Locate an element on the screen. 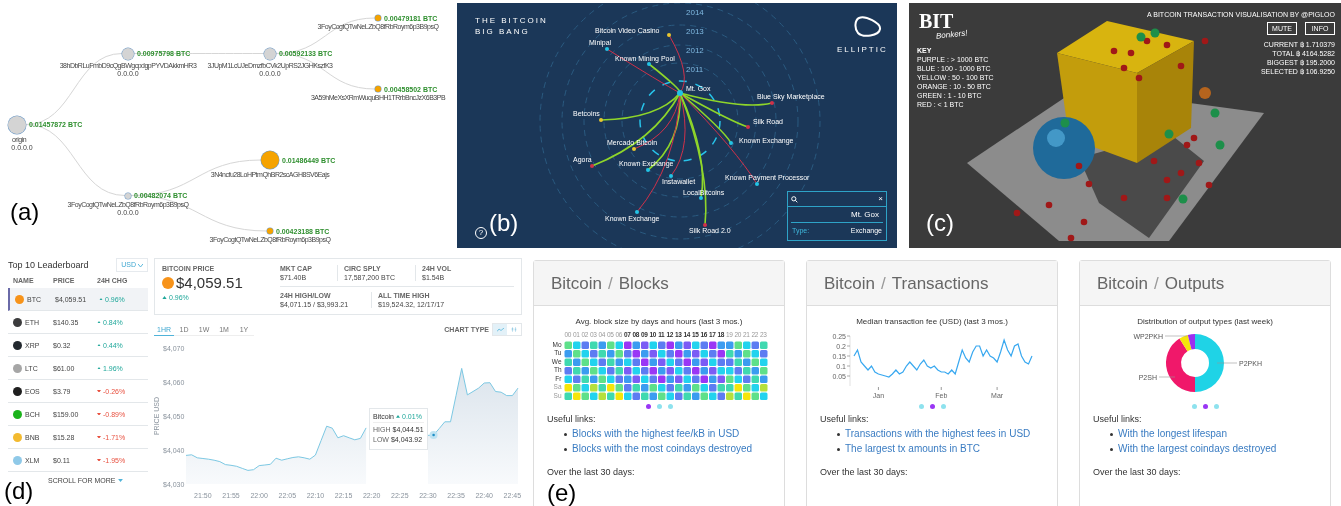 The image size is (1341, 506). useful-link: Blocks with the highest fee/kB in USD is located at coordinates (656, 434).